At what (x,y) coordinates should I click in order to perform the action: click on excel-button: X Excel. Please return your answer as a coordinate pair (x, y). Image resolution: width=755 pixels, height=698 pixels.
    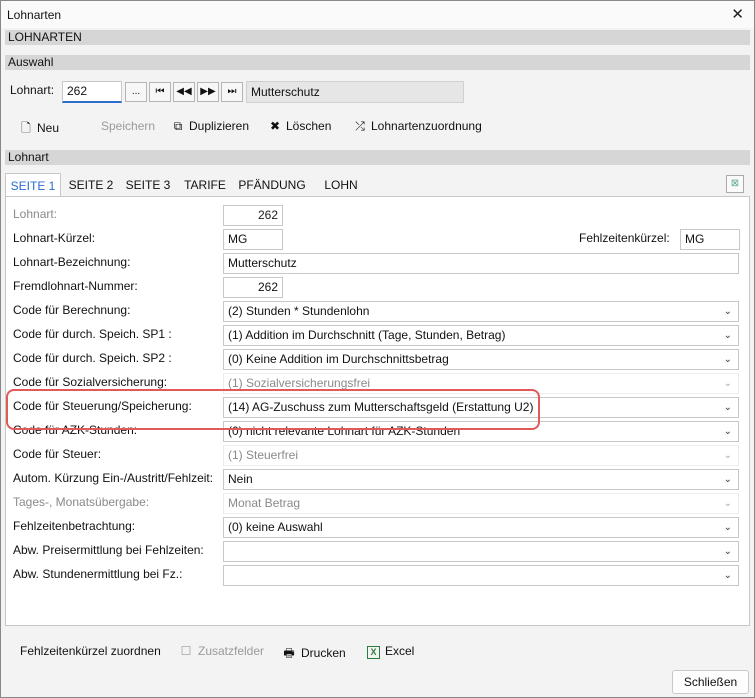
    Looking at the image, I should click on (390, 651).